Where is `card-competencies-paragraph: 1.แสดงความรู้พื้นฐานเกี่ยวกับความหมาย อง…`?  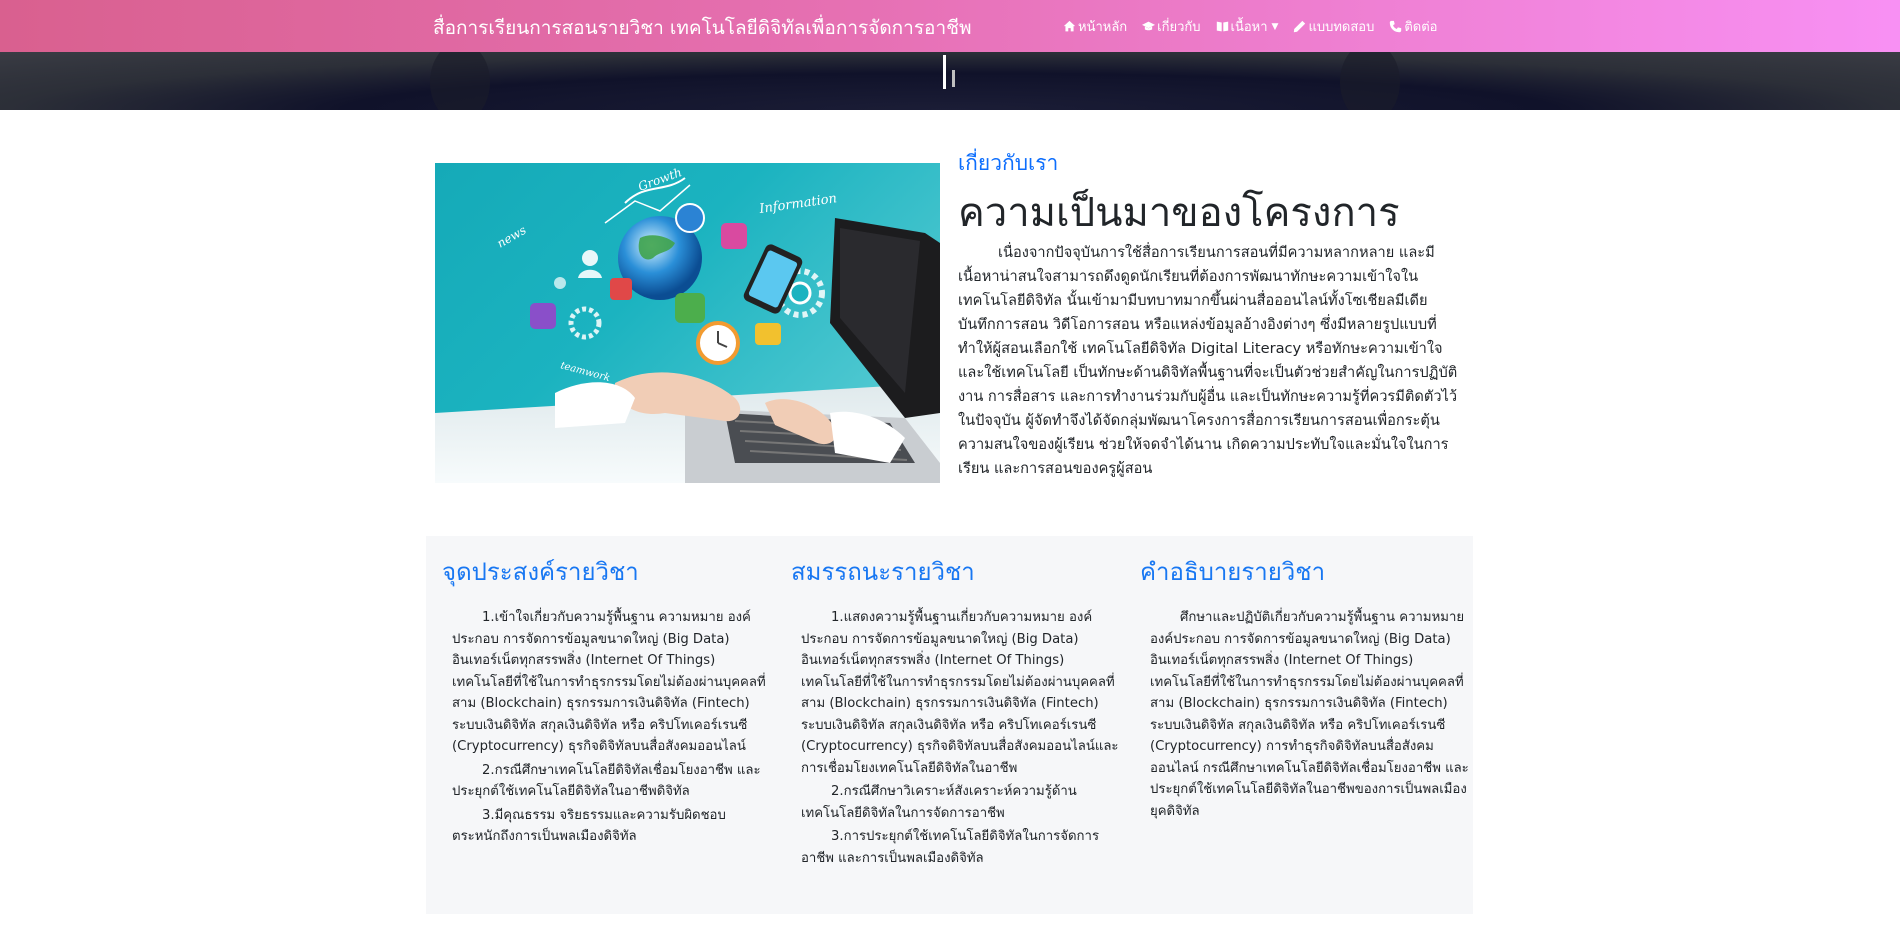 card-competencies-paragraph: 1.แสดงความรู้พื้นฐานเกี่ยวกับความหมาย อง… is located at coordinates (960, 693).